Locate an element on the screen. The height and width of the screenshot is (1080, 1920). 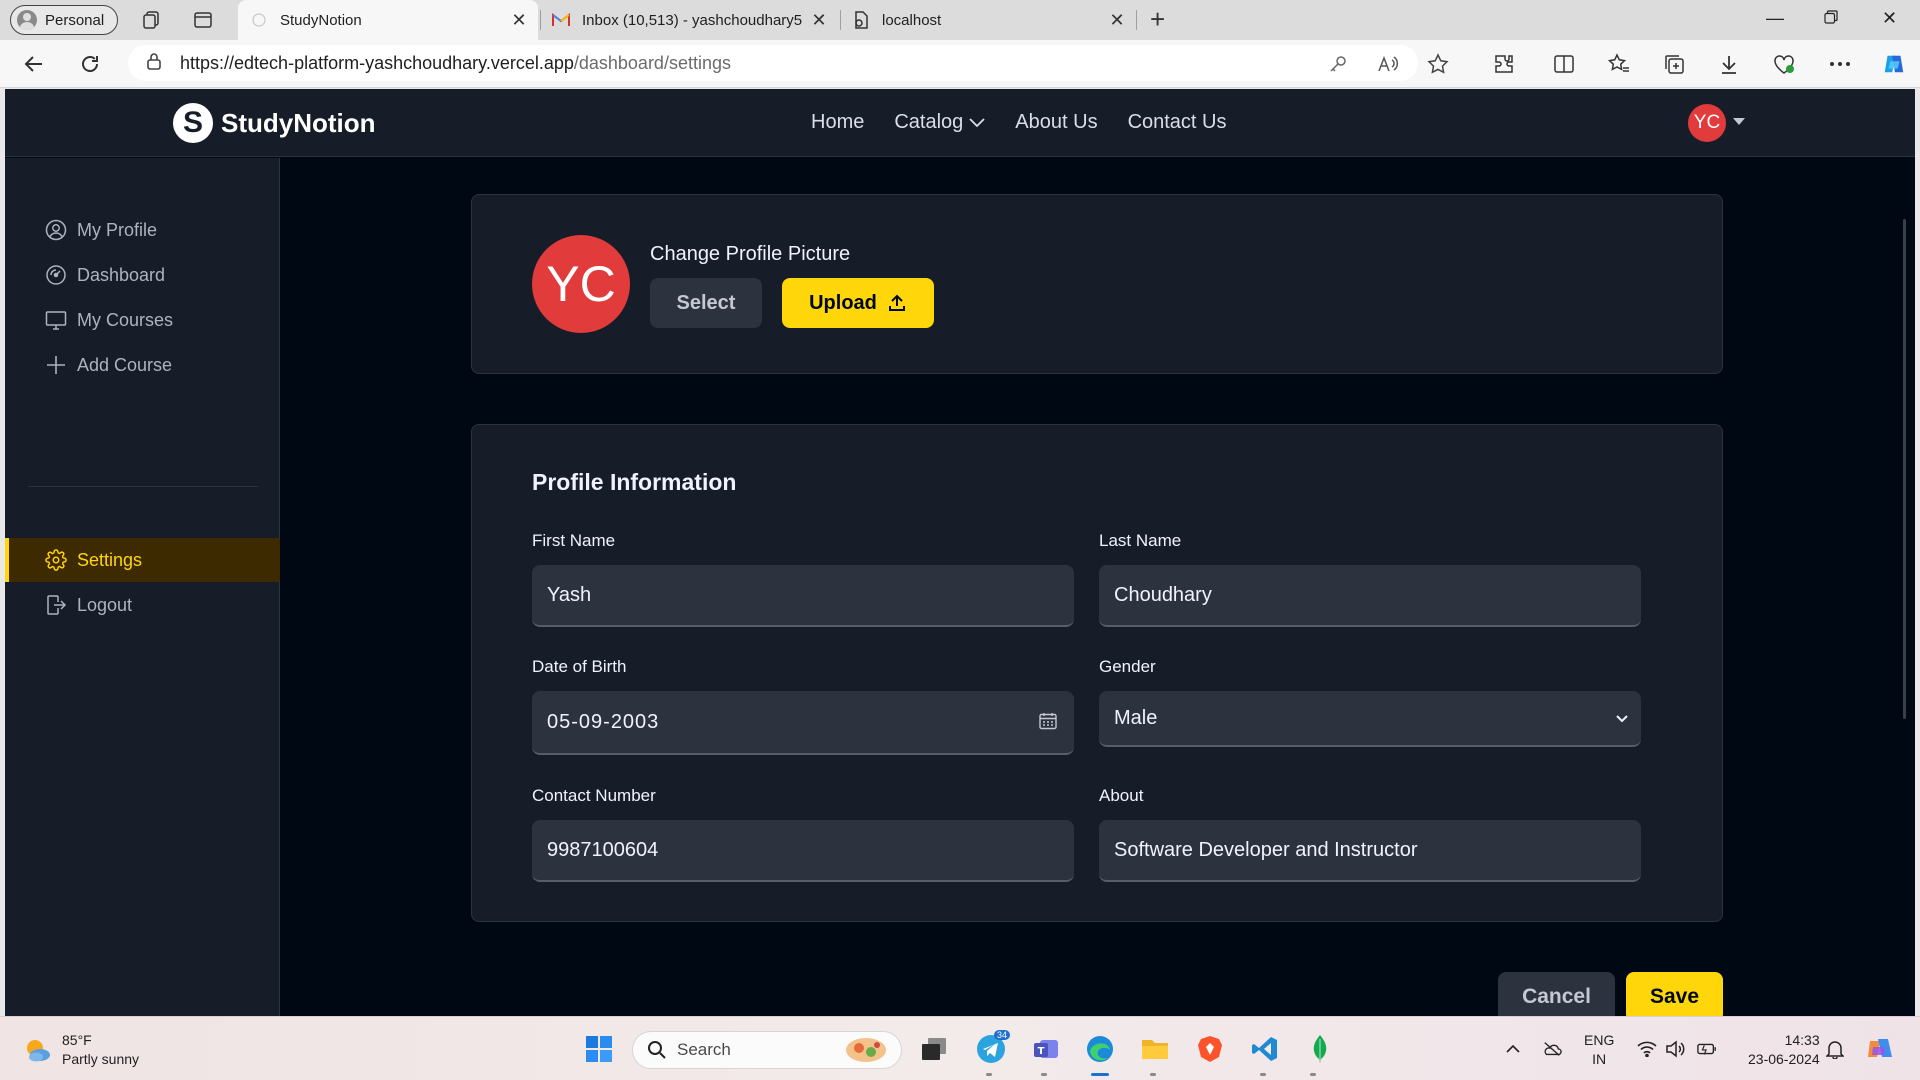
browser-profile-button: Personal is located at coordinates (64, 20).